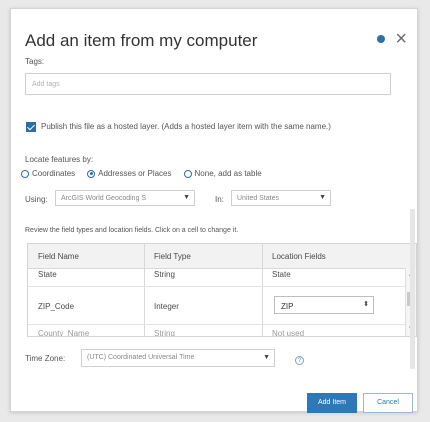 Image resolution: width=430 pixels, height=422 pixels. Describe the element at coordinates (54, 173) in the screenshot. I see `radio-coordinates-label: Coordinates` at that location.